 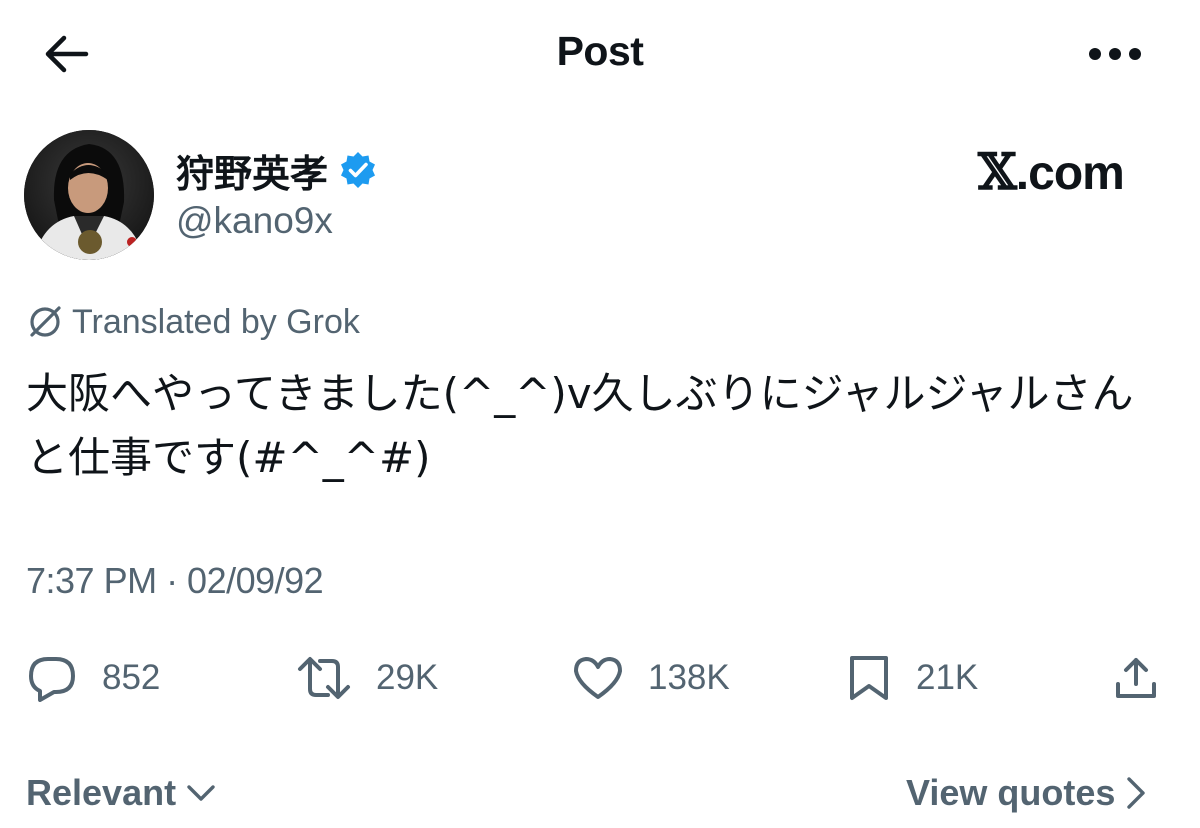 What do you see at coordinates (997, 171) in the screenshot?
I see `x-logo-icon: 𝕏` at bounding box center [997, 171].